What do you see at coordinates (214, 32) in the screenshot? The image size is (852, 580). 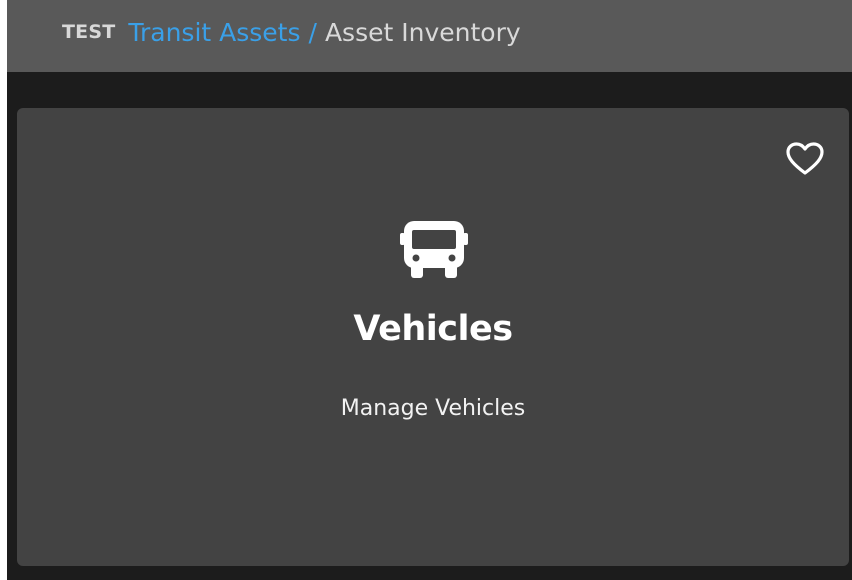 I see `breadcrumb-link-transit-assets: Transit Assets` at bounding box center [214, 32].